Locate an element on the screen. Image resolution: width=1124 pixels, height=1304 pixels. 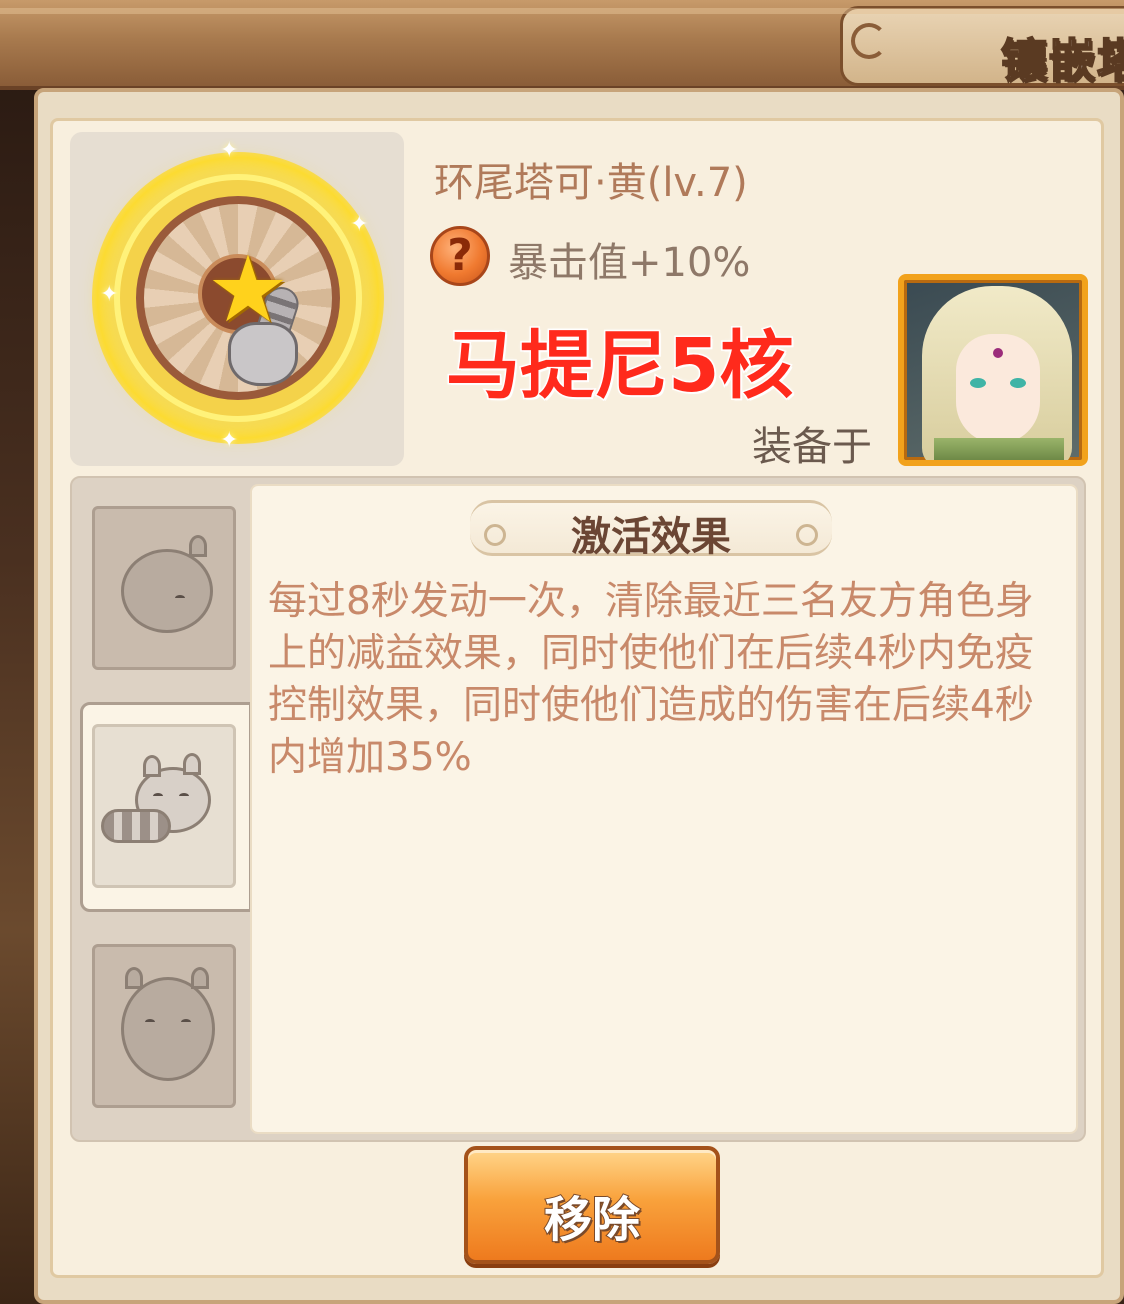
squirrel-icon is located at coordinates (167, 591).